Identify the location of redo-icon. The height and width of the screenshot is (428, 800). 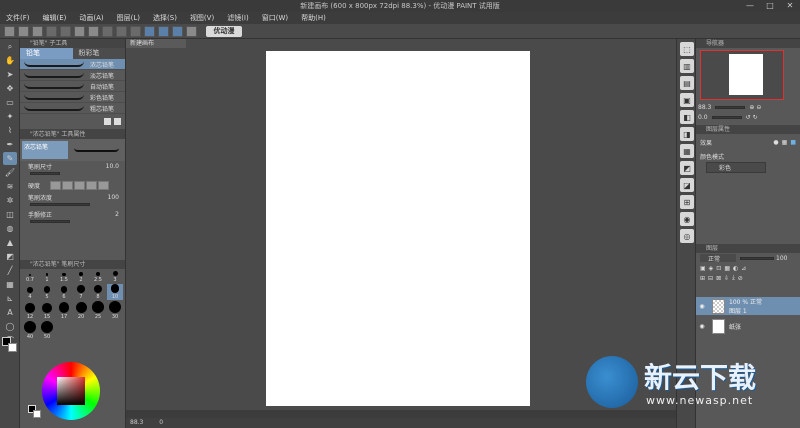
(65, 31).